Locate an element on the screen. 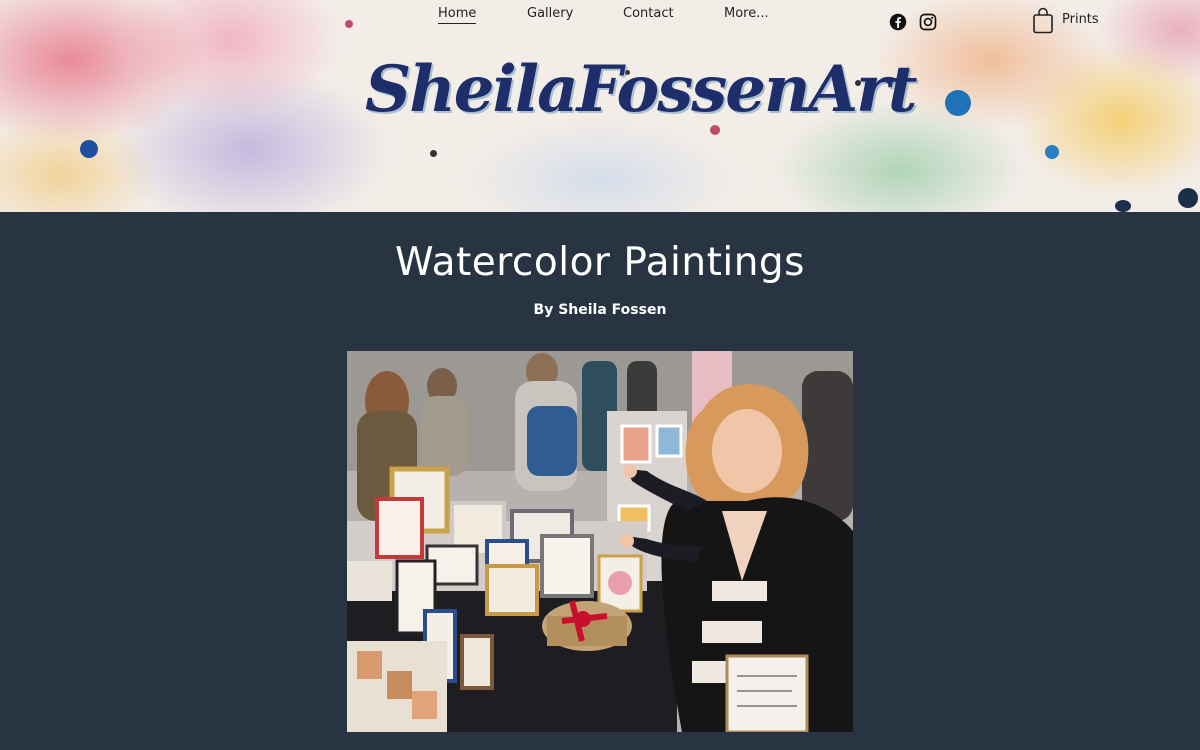 The width and height of the screenshot is (1200, 750). site-logo: SheilaFossenArt is located at coordinates (641, 90).